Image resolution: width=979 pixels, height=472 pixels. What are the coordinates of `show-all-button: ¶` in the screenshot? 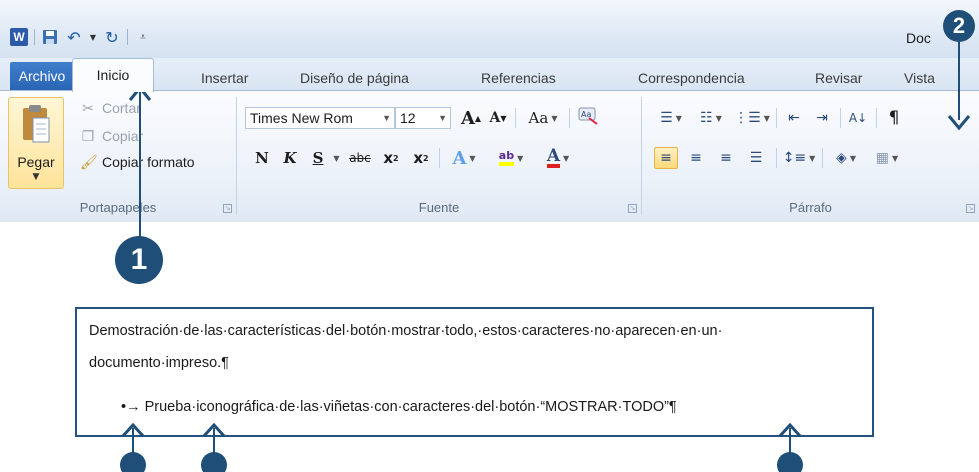 It's located at (894, 118).